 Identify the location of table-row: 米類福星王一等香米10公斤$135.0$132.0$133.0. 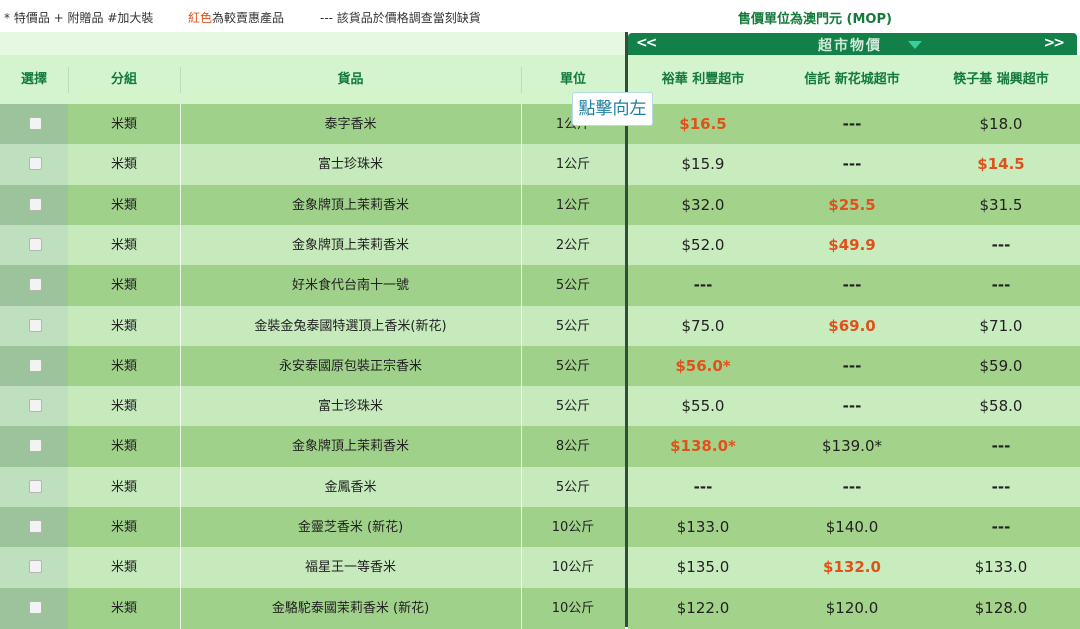
(540, 567).